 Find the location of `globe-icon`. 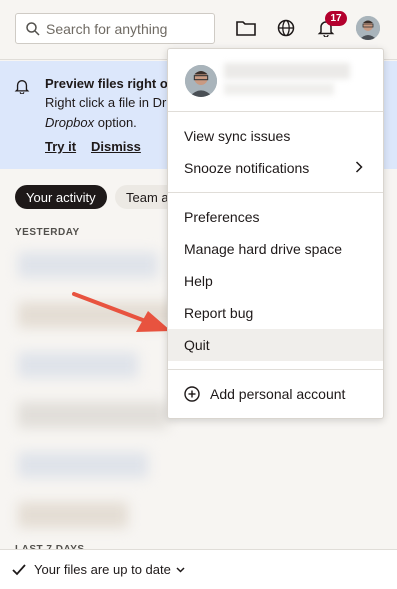

globe-icon is located at coordinates (286, 28).